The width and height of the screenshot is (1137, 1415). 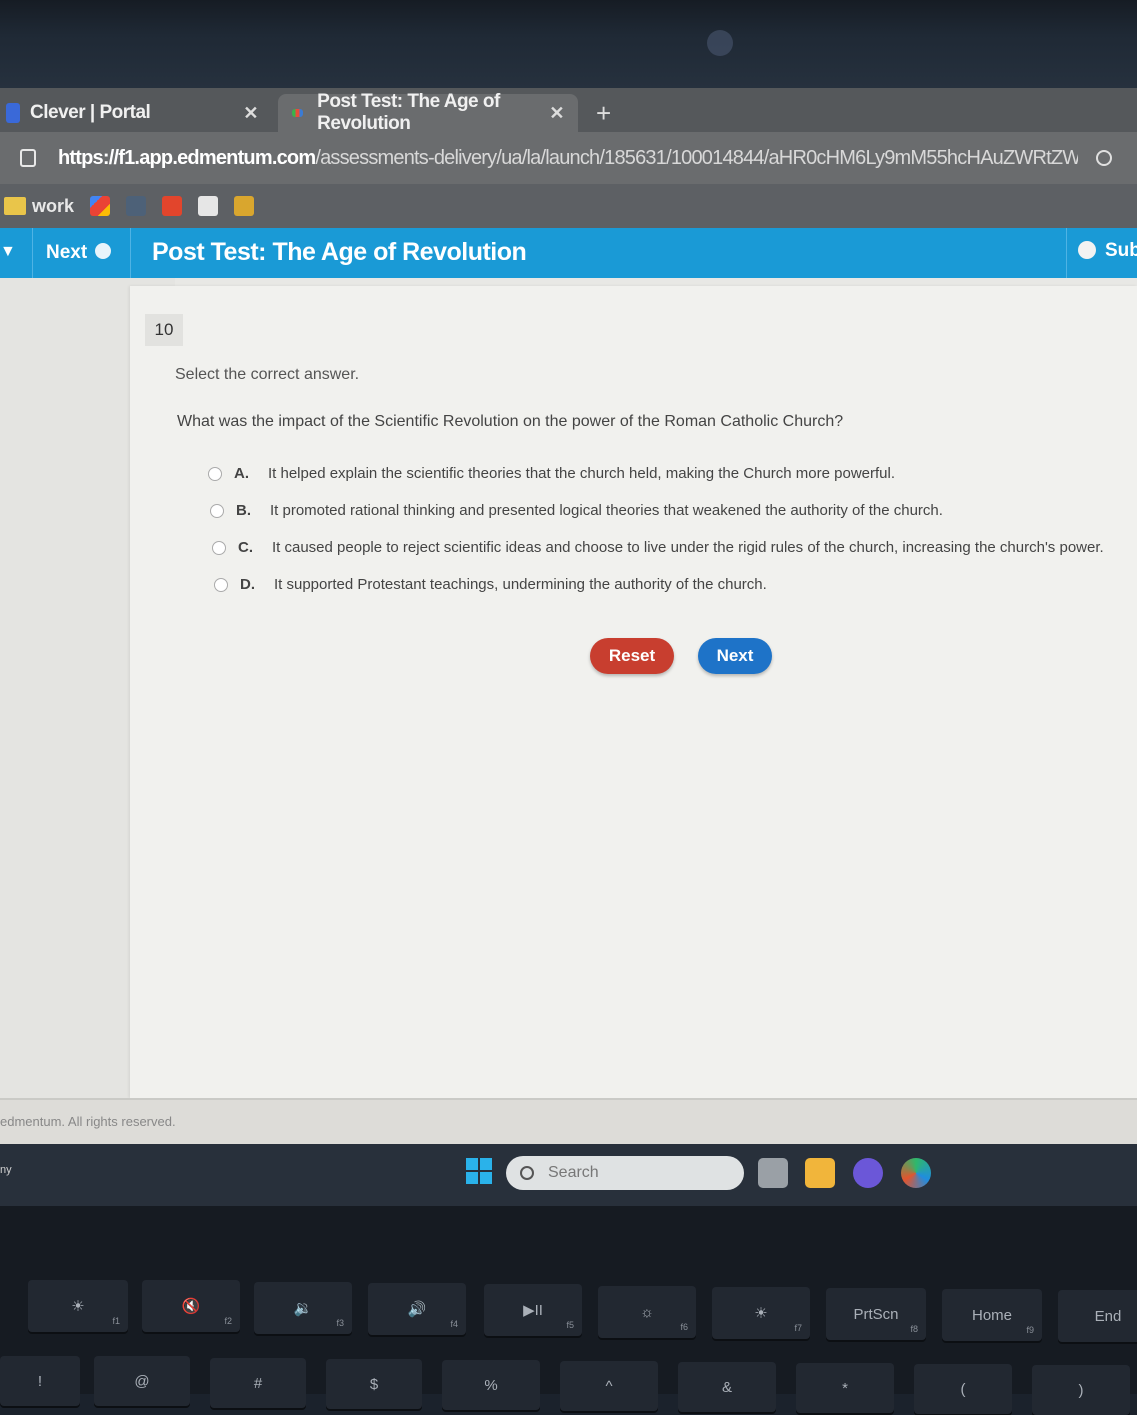 I want to click on key-fn-label: f7, so click(x=798, y=1328).